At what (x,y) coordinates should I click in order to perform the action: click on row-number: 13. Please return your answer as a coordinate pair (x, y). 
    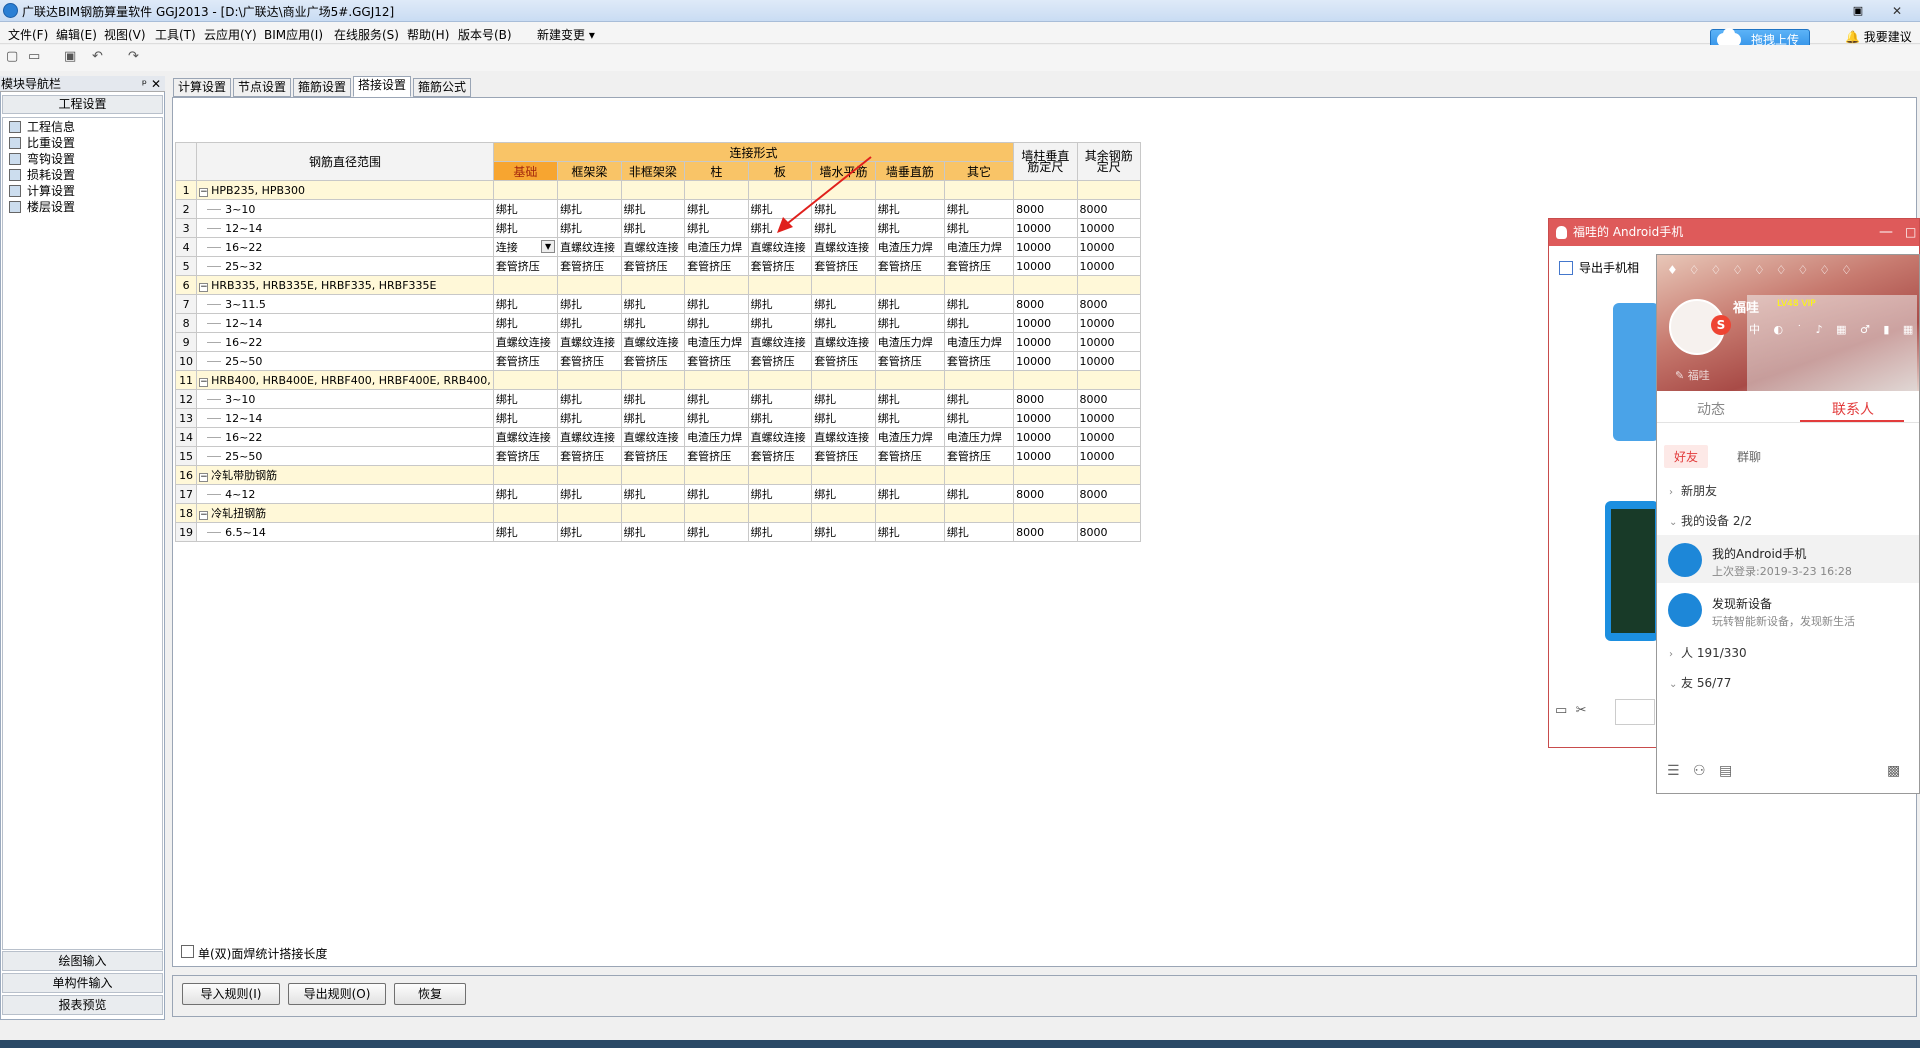
    Looking at the image, I should click on (186, 418).